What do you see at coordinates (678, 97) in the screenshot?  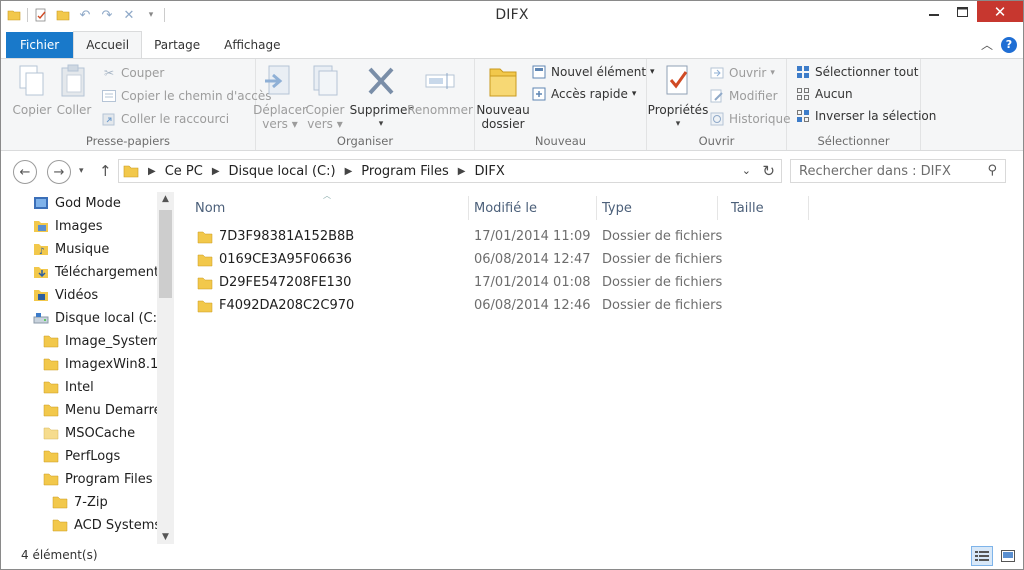 I see `properties-button: Propriétés ▾` at bounding box center [678, 97].